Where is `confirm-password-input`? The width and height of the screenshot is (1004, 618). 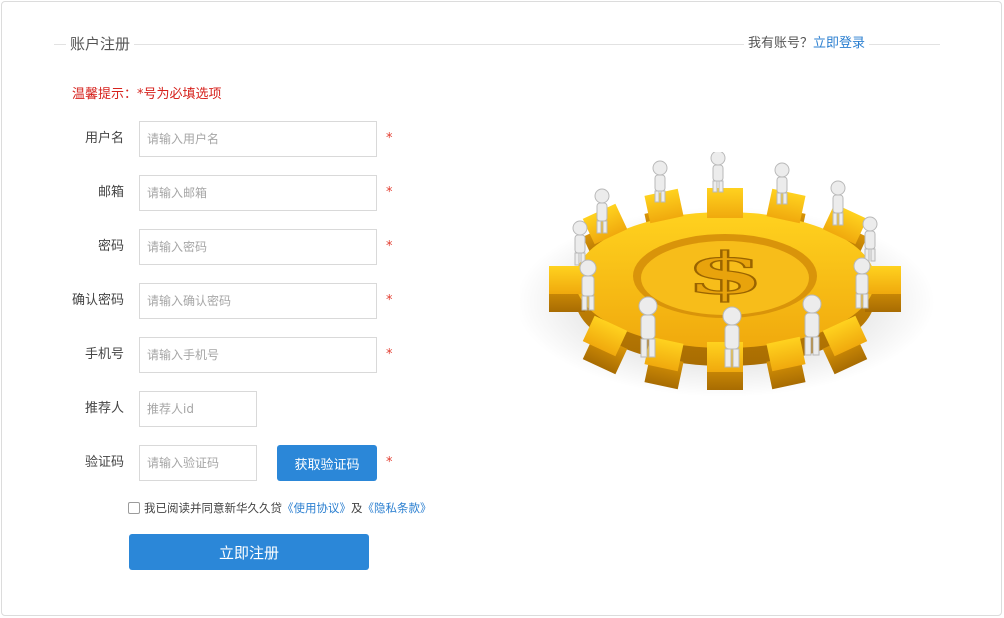 confirm-password-input is located at coordinates (258, 301).